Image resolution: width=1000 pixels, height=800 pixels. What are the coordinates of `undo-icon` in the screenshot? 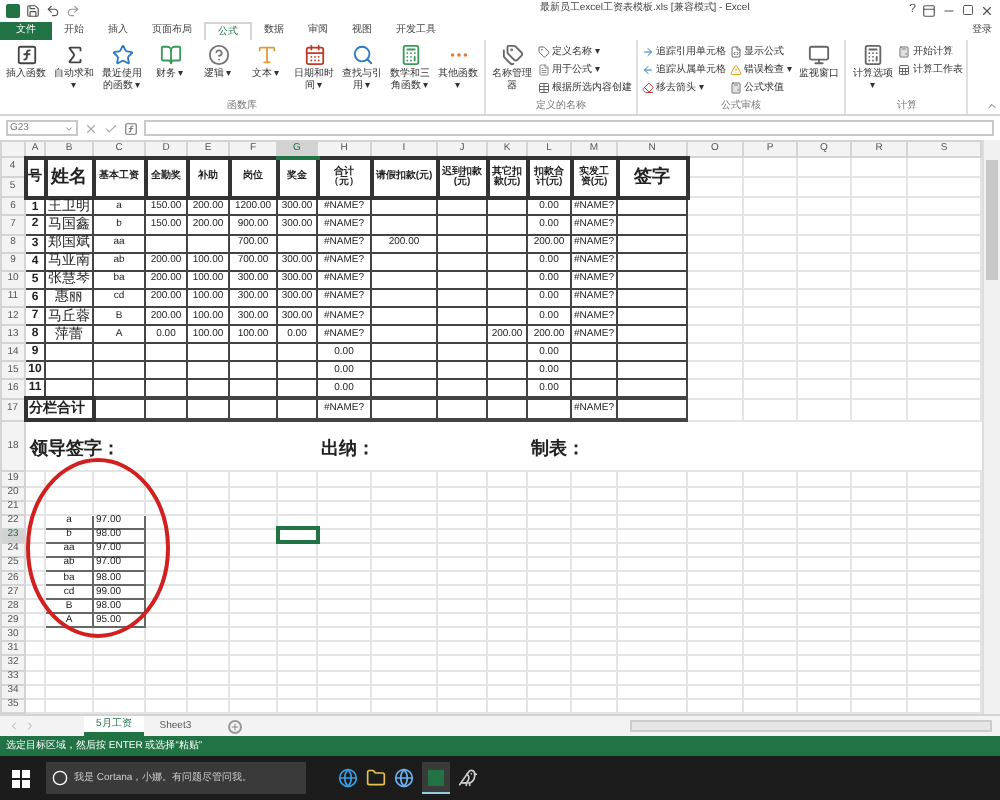 It's located at (53, 10).